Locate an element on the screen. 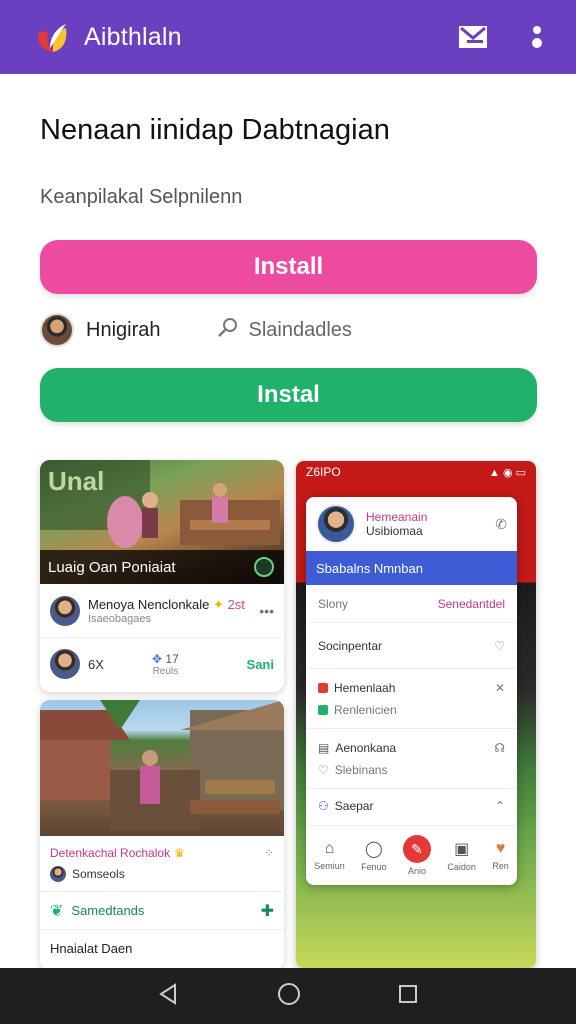 The height and width of the screenshot is (1024, 576). status-icons: ▲ ◉ ▭ is located at coordinates (507, 472).